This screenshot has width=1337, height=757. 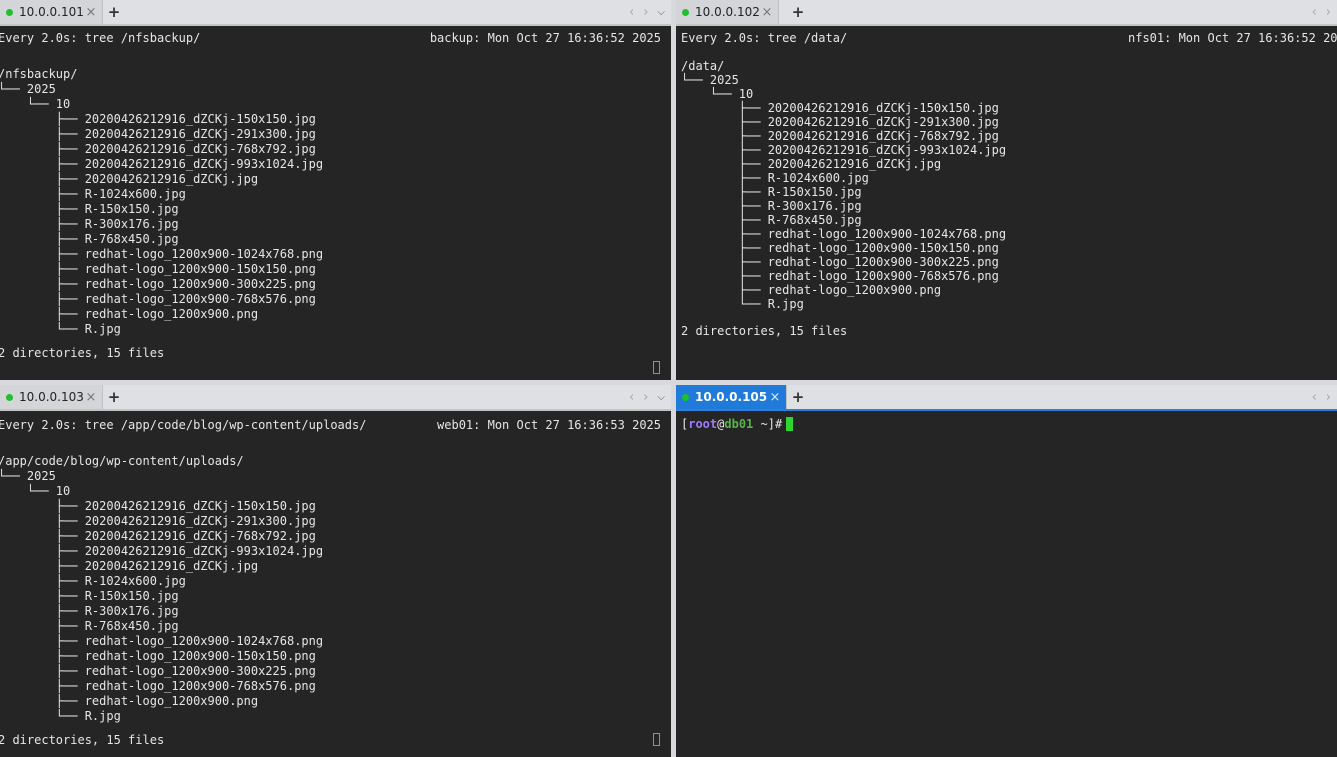 I want to click on tab-10-0-0-102: 10.0.0.102 ×, so click(x=727, y=12).